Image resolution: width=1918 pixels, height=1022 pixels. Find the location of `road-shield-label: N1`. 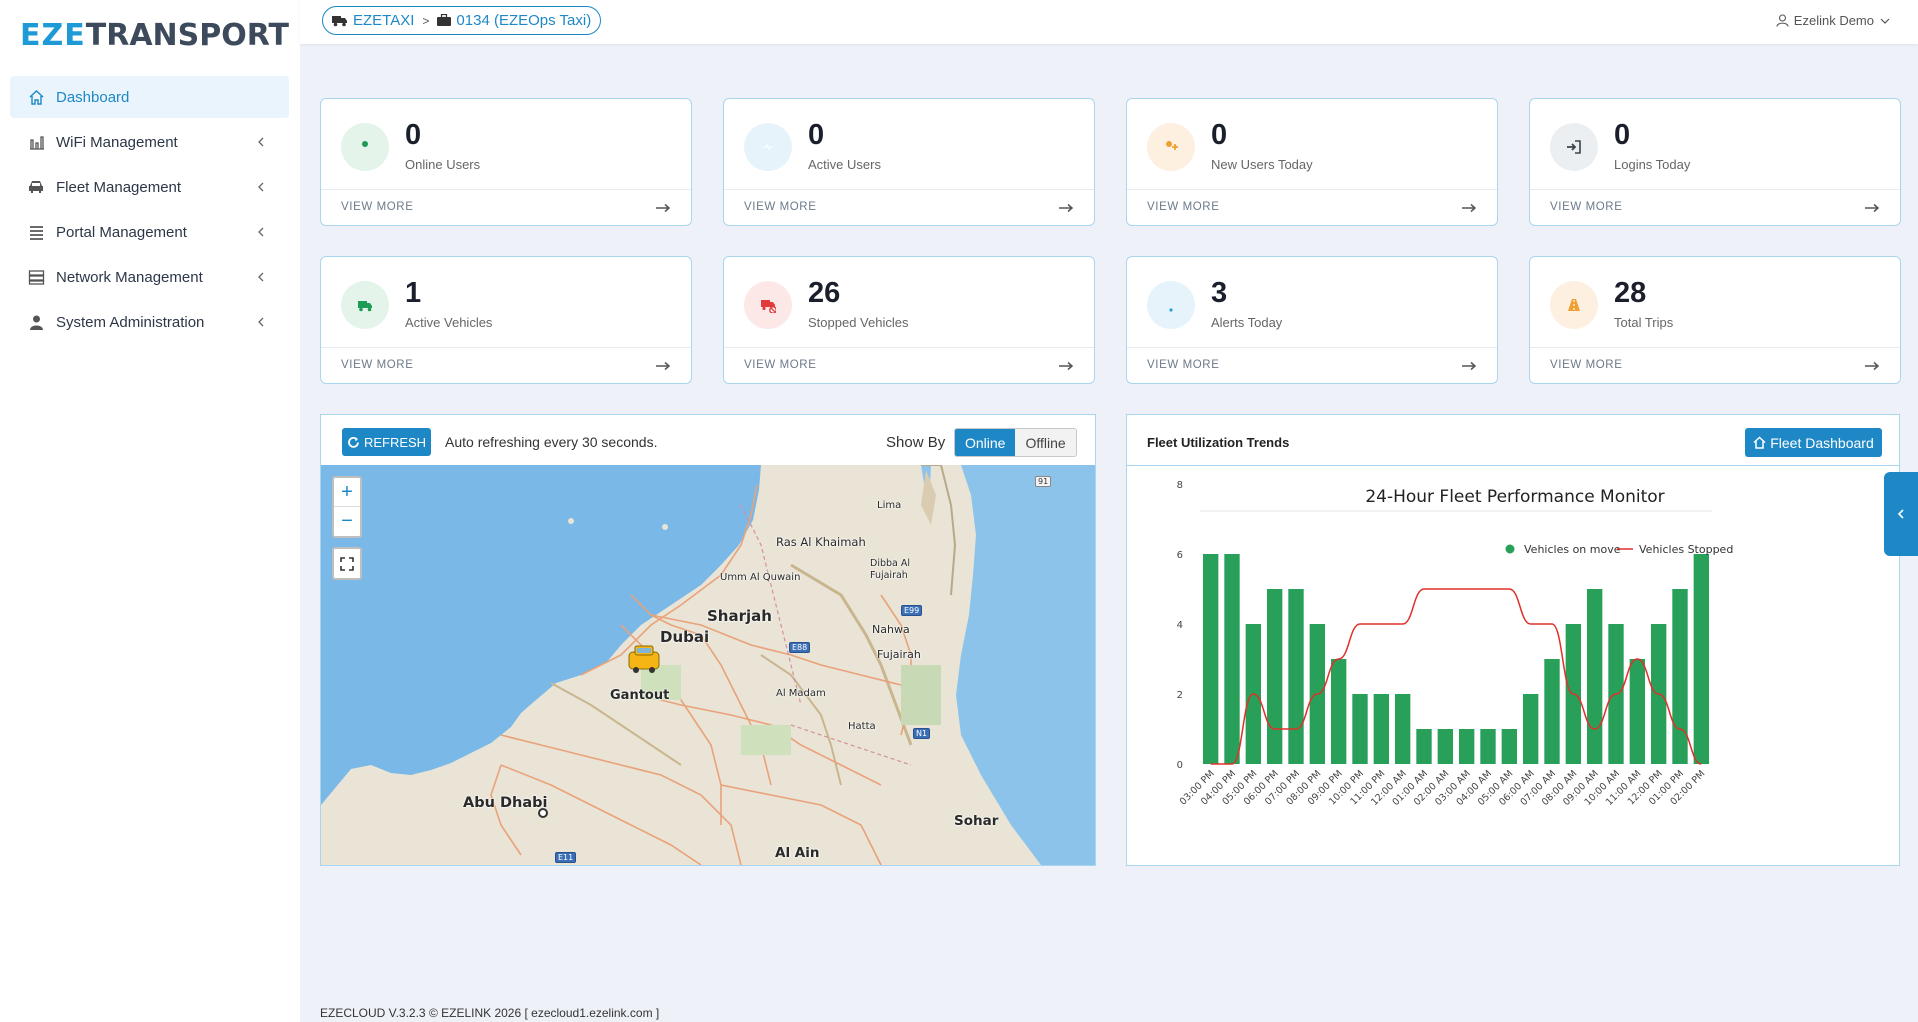

road-shield-label: N1 is located at coordinates (922, 733).